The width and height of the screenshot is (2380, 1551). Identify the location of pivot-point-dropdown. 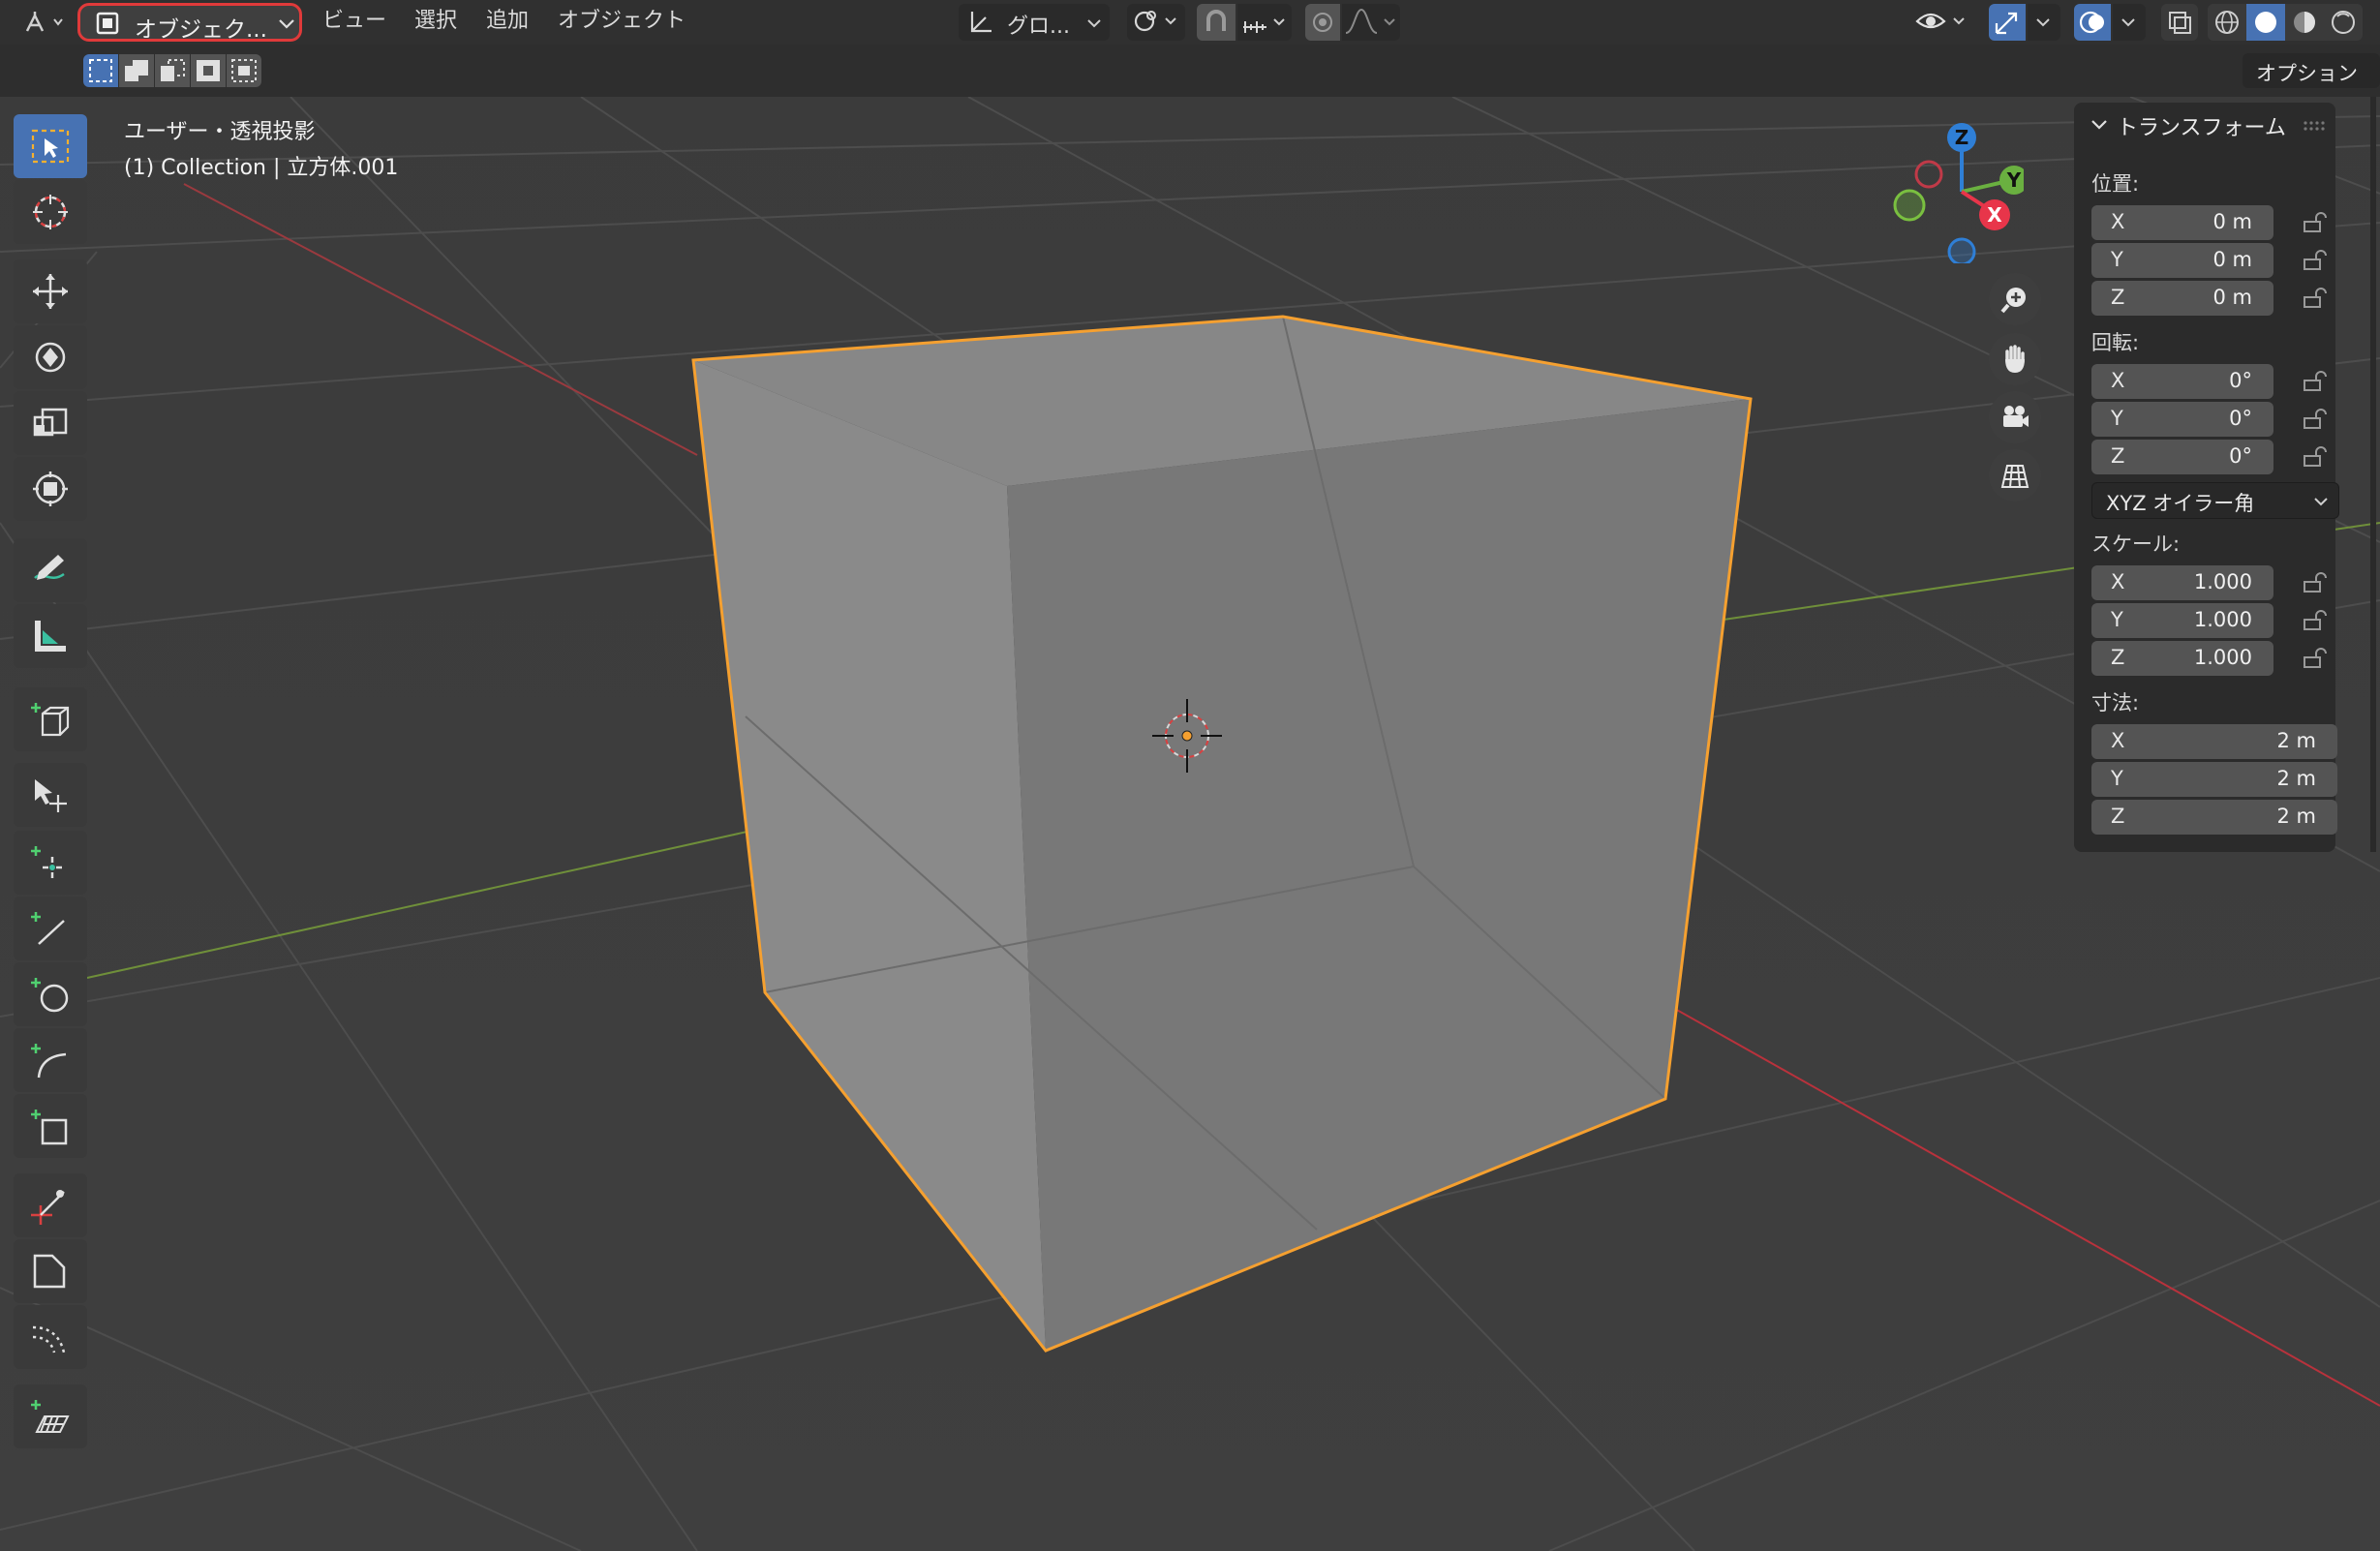
(1156, 22).